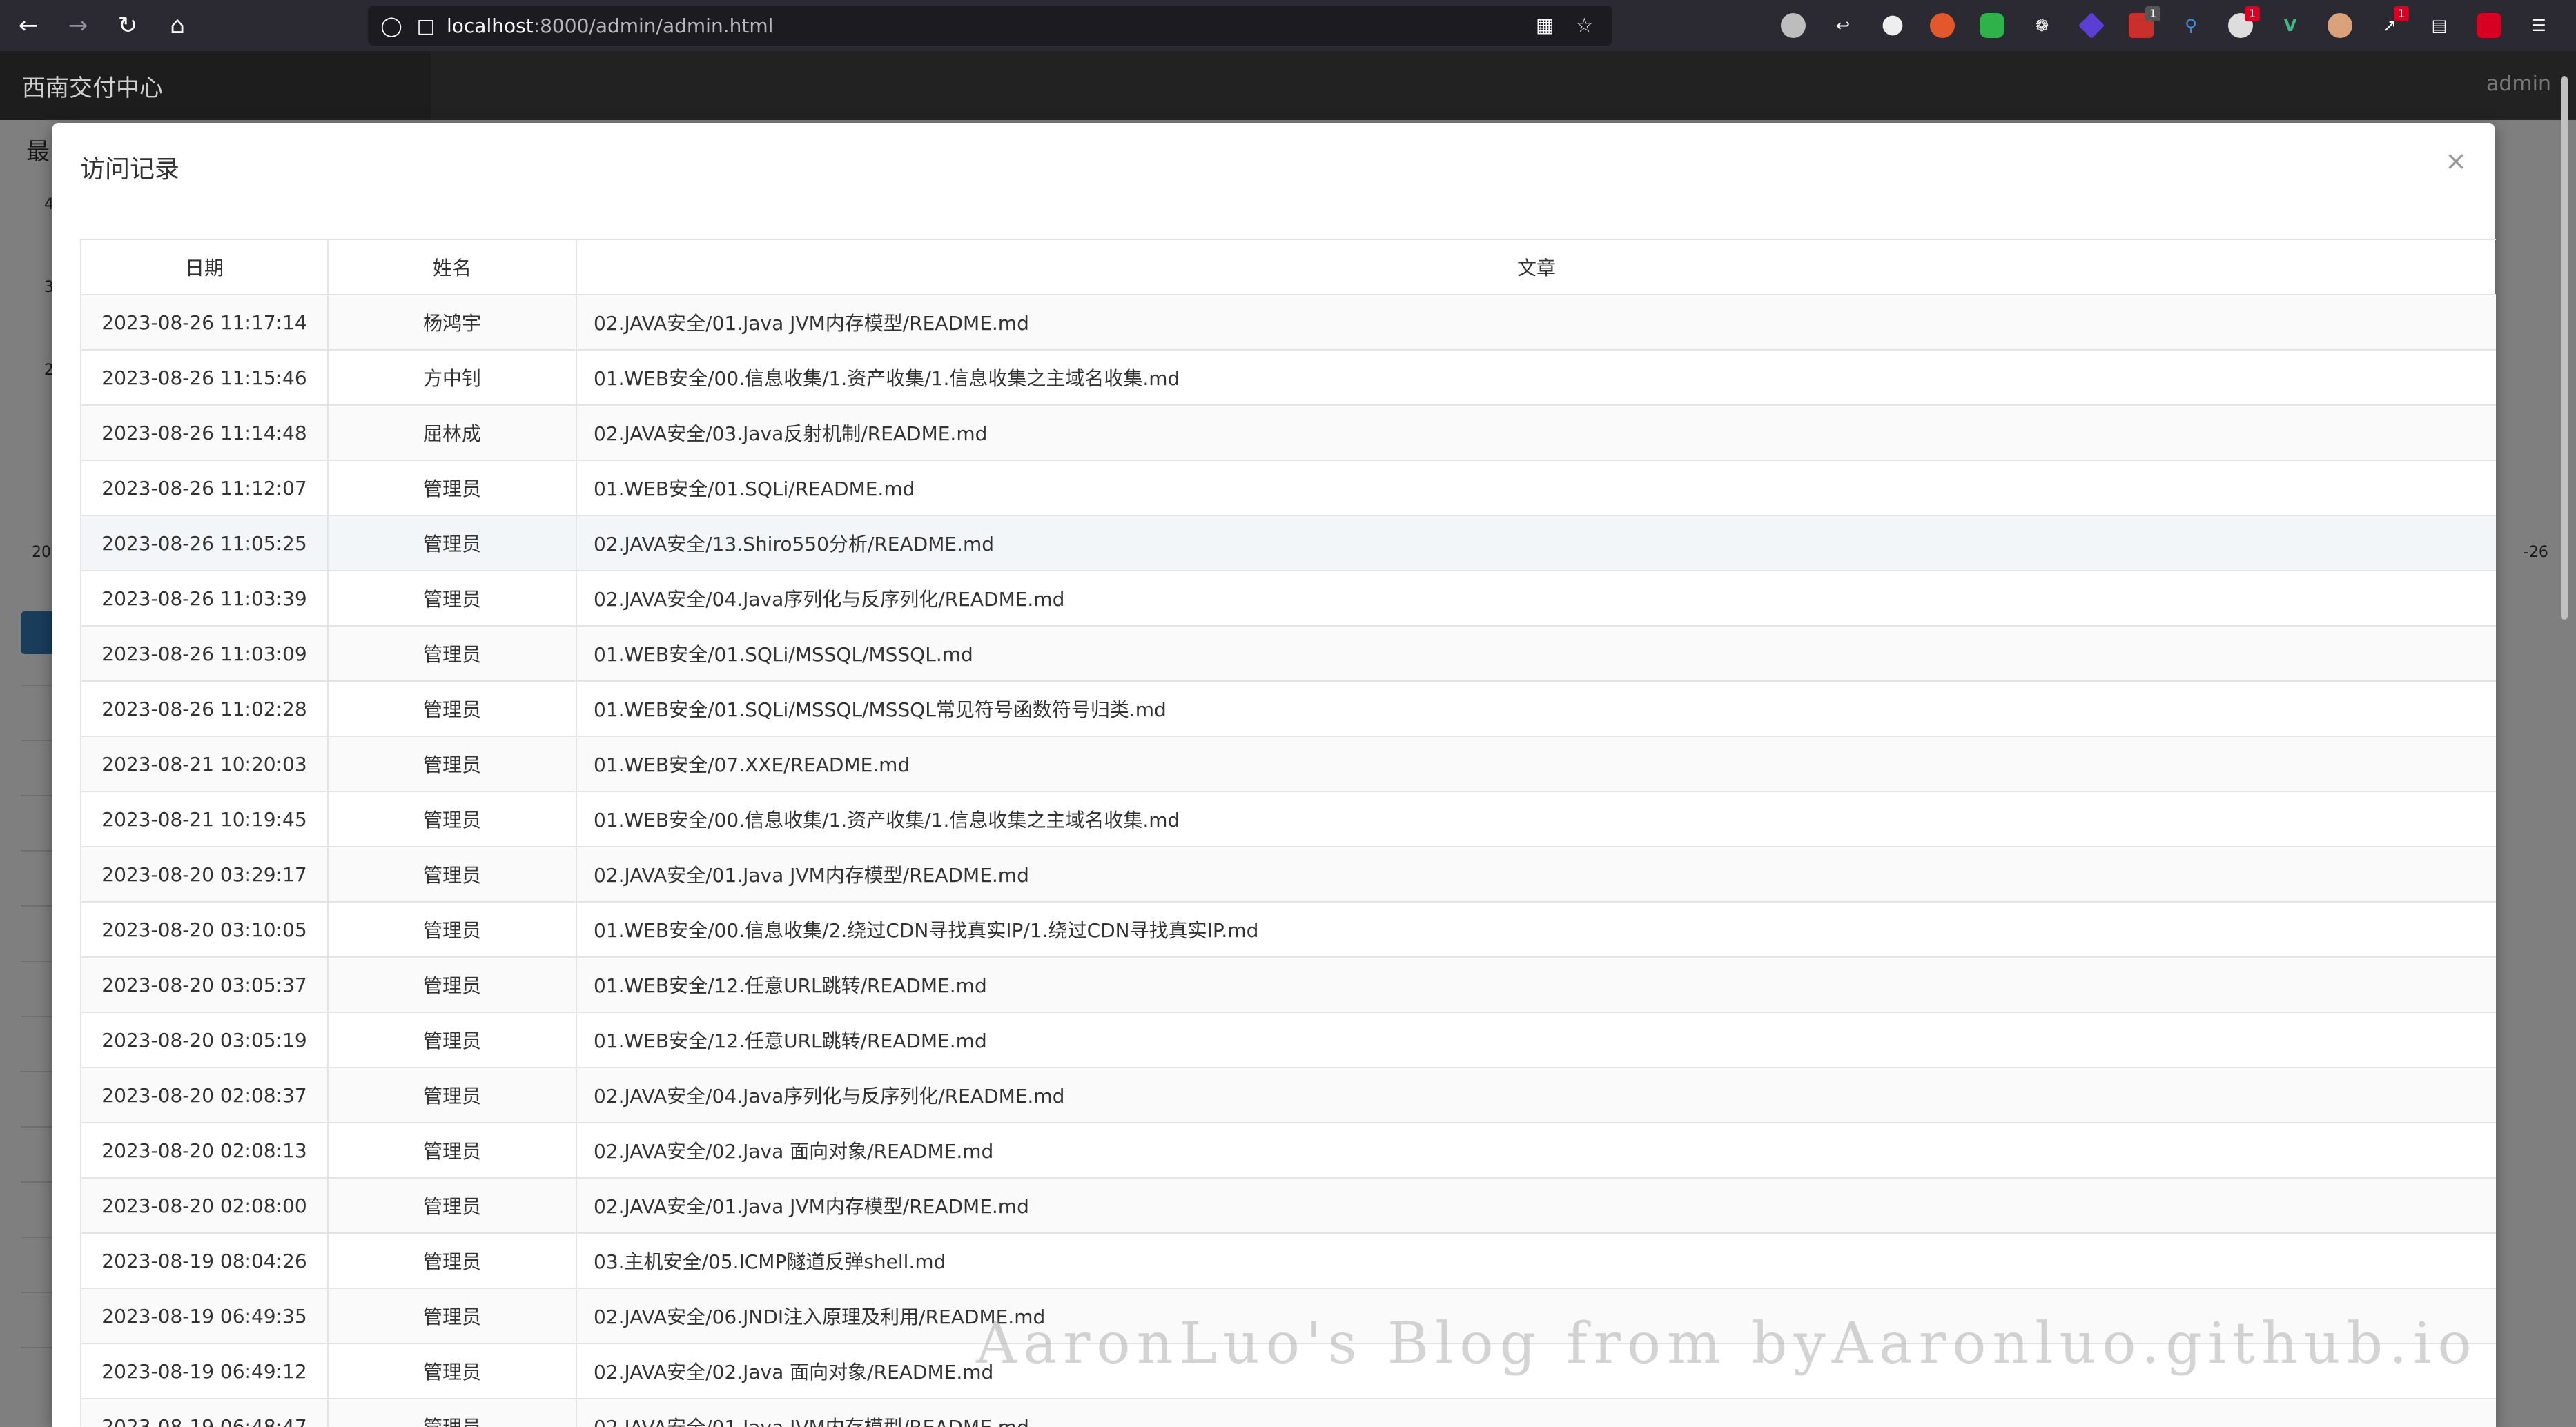 This screenshot has width=2576, height=1427. Describe the element at coordinates (2290, 25) in the screenshot. I see `extension-vue-icon: V` at that location.